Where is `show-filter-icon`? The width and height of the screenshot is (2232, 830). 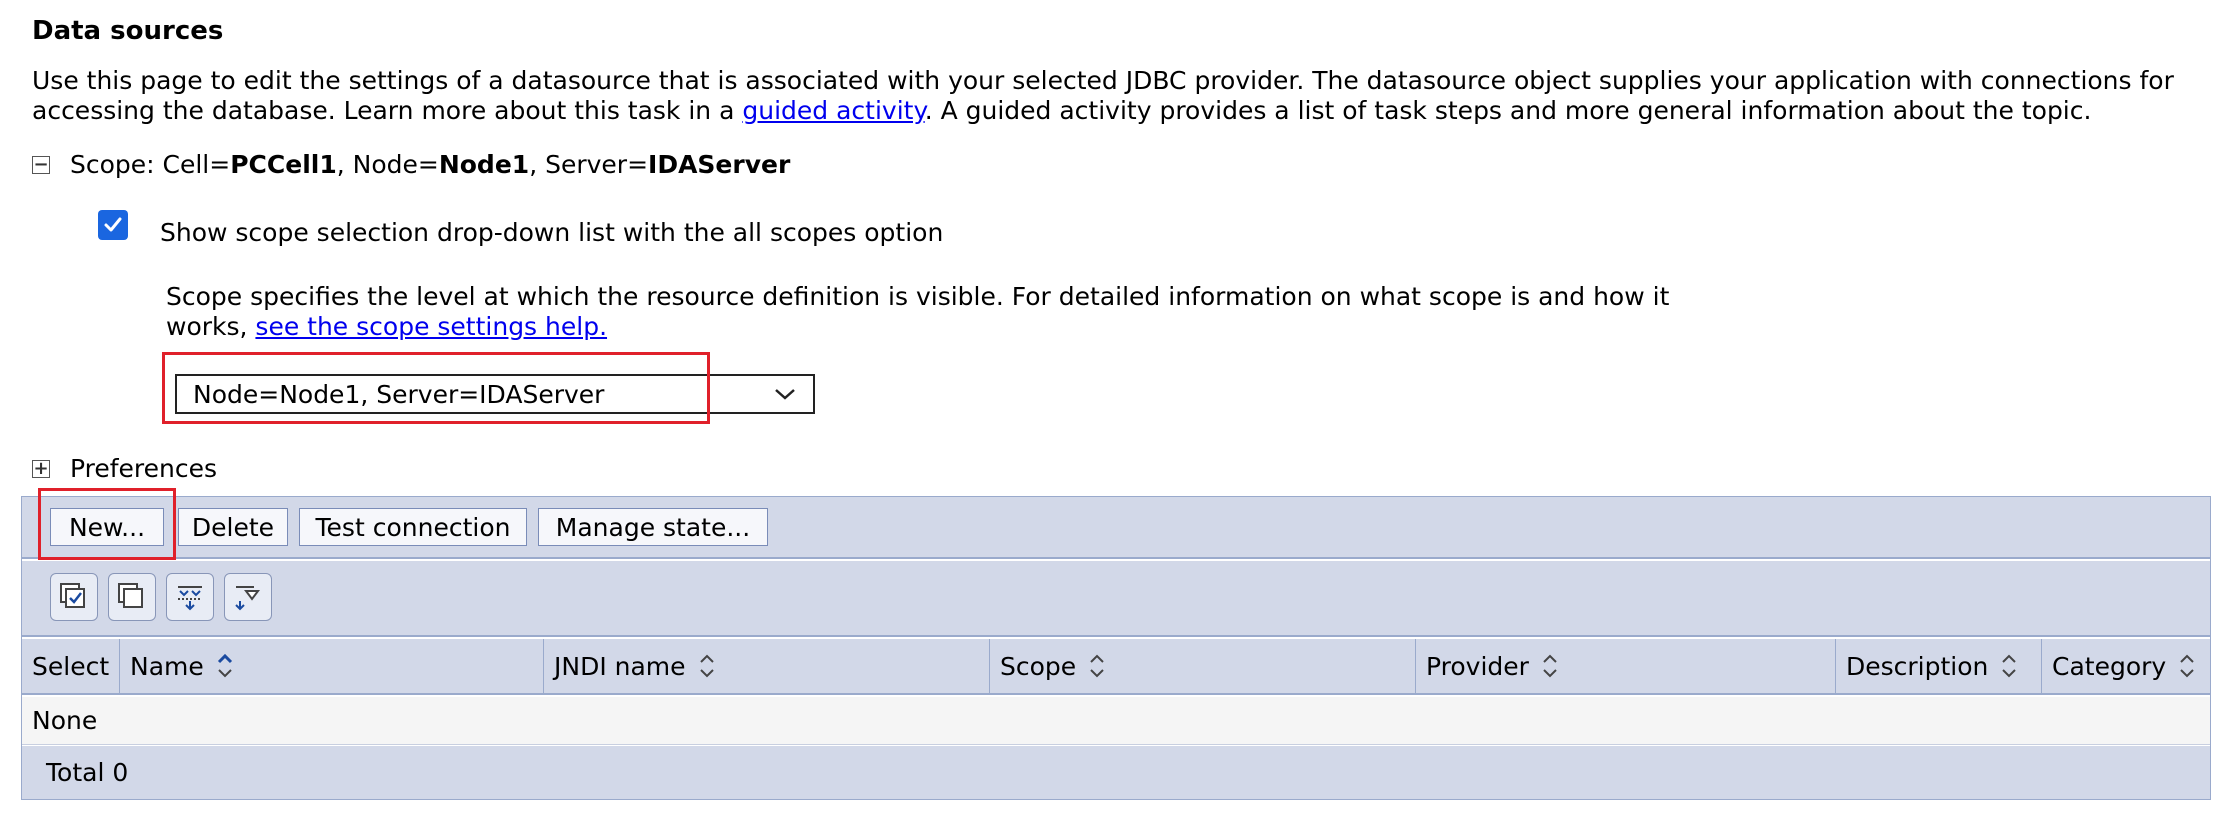
show-filter-icon is located at coordinates (190, 597).